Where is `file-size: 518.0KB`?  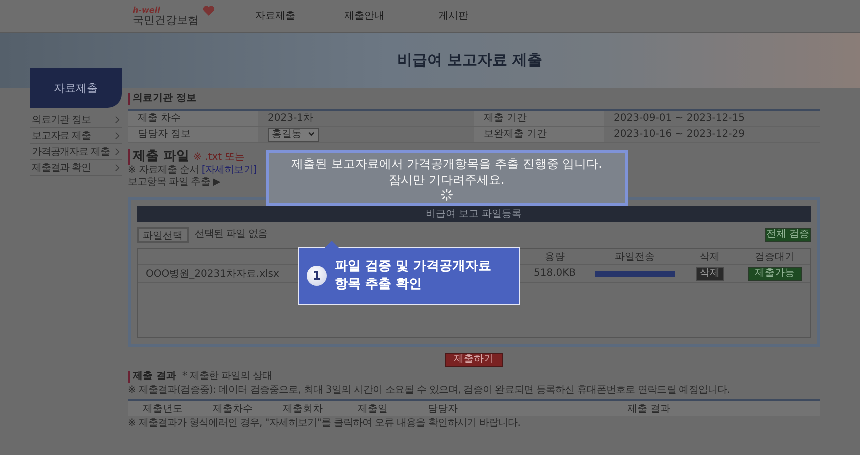 file-size: 518.0KB is located at coordinates (555, 273).